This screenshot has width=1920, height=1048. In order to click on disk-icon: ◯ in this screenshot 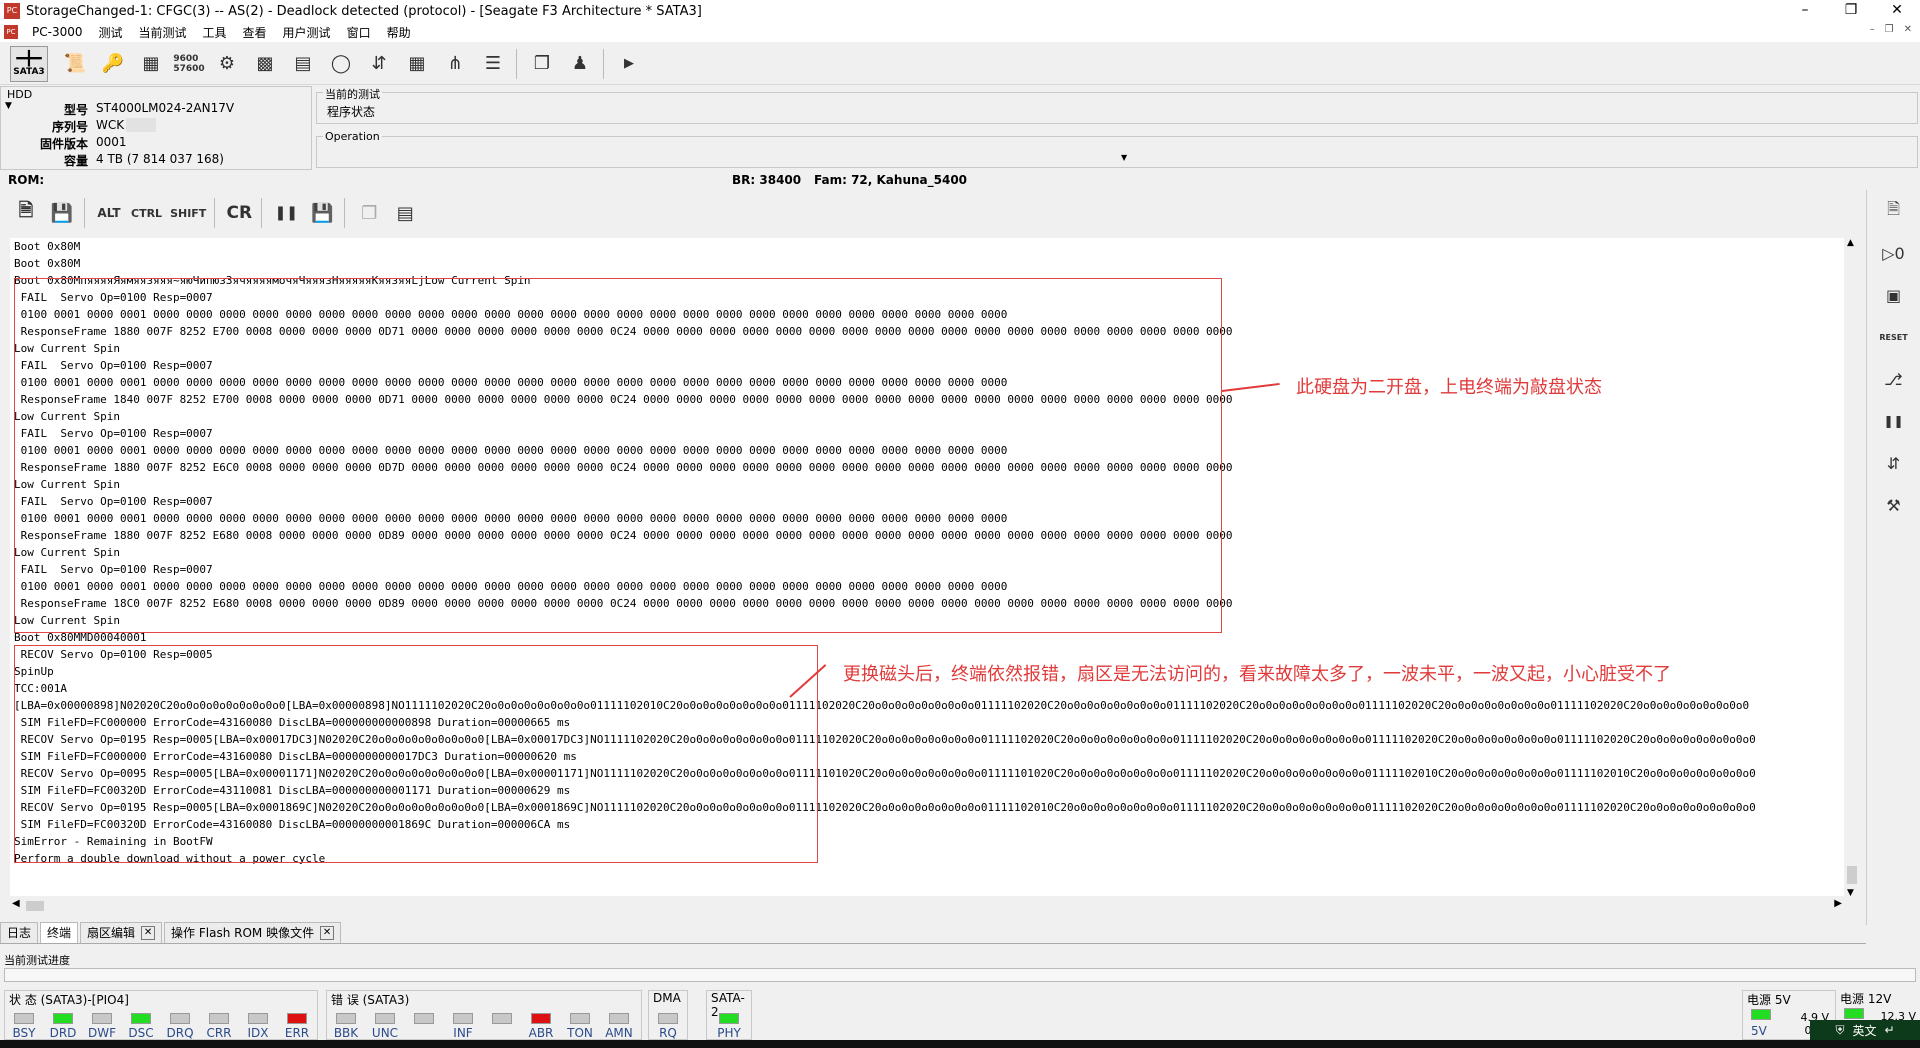, I will do `click(341, 64)`.